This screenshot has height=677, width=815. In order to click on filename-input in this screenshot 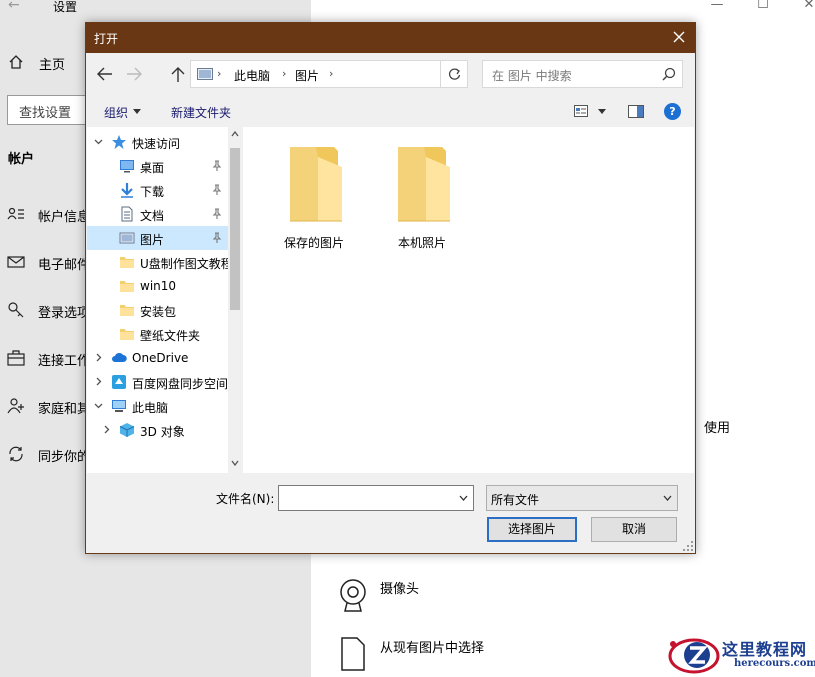, I will do `click(376, 498)`.